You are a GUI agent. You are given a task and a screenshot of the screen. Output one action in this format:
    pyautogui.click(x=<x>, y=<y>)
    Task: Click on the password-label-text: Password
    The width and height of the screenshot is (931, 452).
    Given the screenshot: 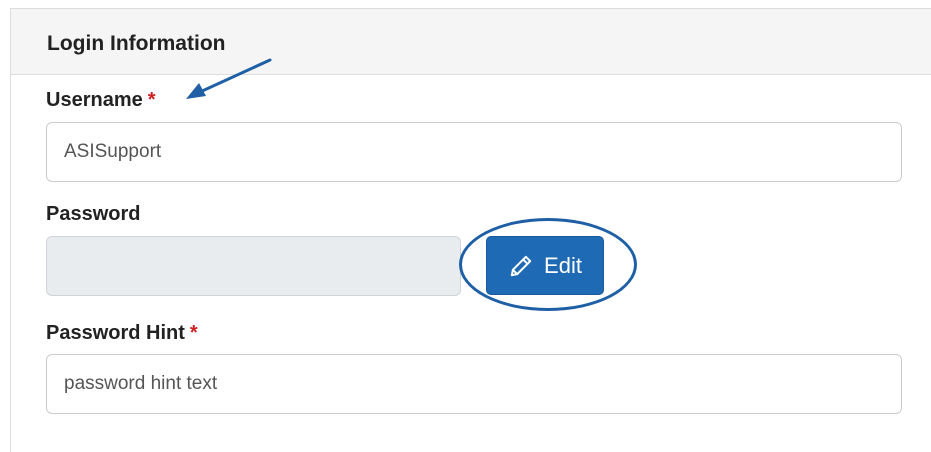 What is the action you would take?
    pyautogui.click(x=93, y=214)
    